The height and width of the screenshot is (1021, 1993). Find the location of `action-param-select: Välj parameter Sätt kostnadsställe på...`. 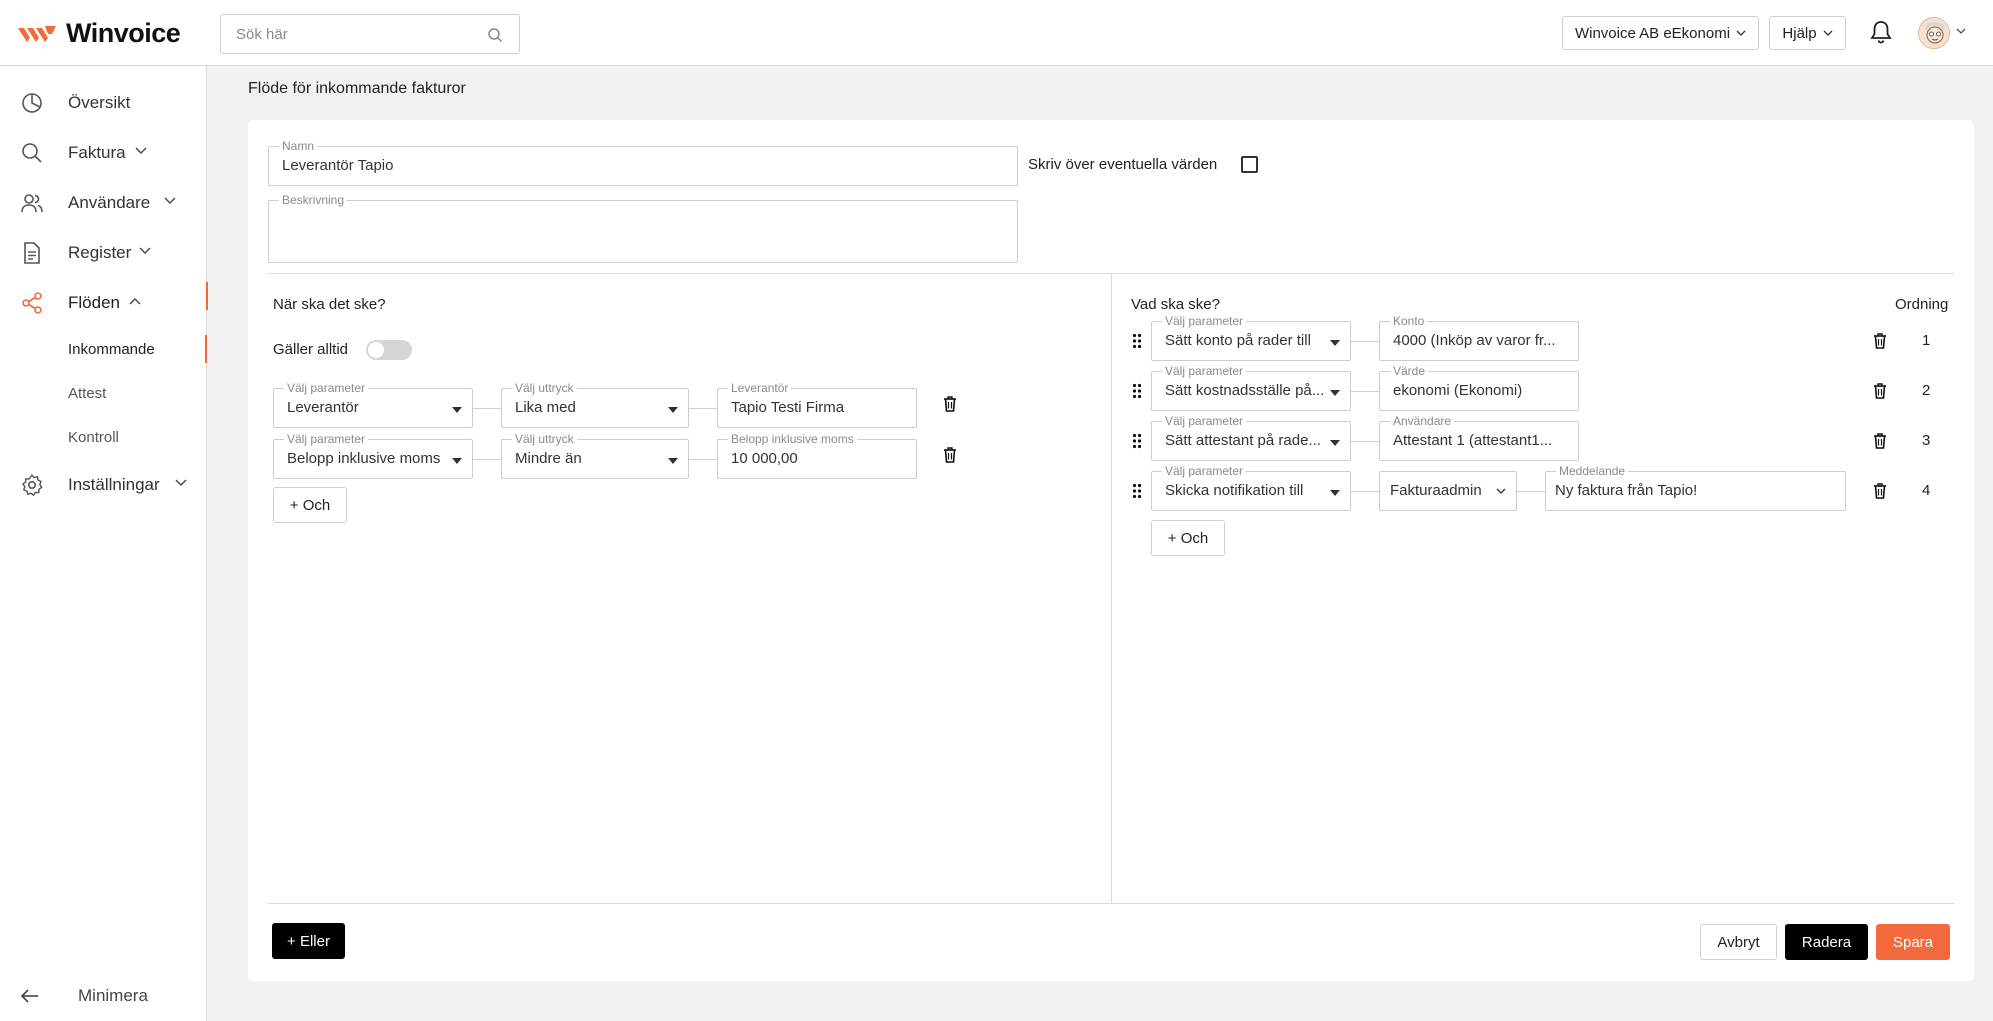

action-param-select: Välj parameter Sätt kostnadsställe på... is located at coordinates (1251, 387).